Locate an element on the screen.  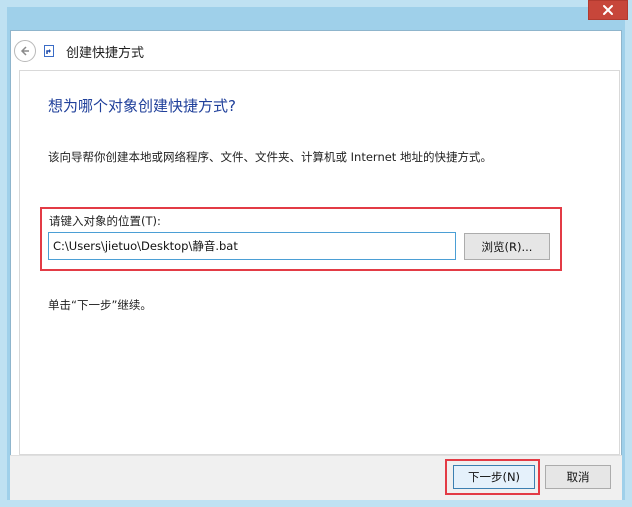
close-button is located at coordinates (608, 10).